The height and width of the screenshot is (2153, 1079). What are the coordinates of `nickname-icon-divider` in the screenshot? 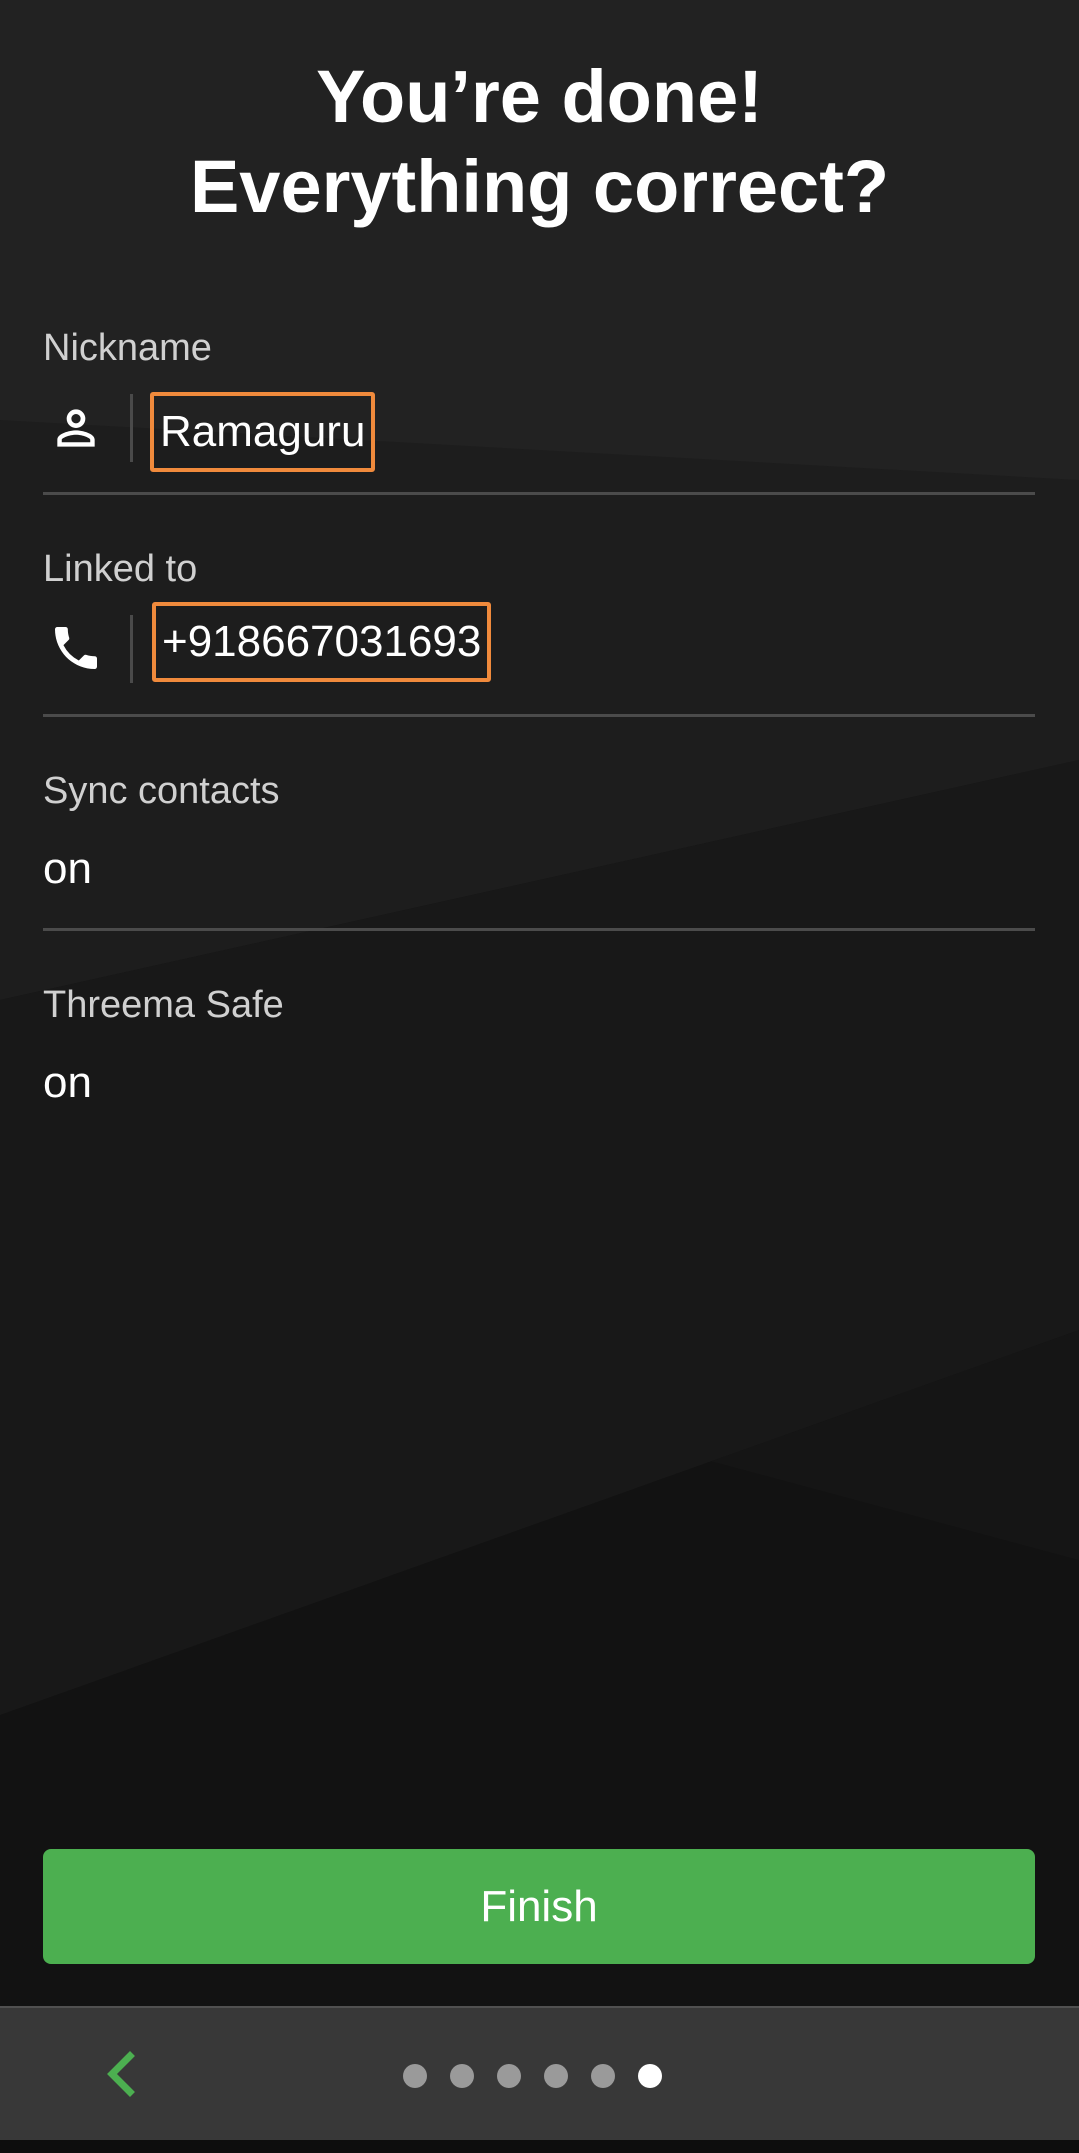 It's located at (131, 428).